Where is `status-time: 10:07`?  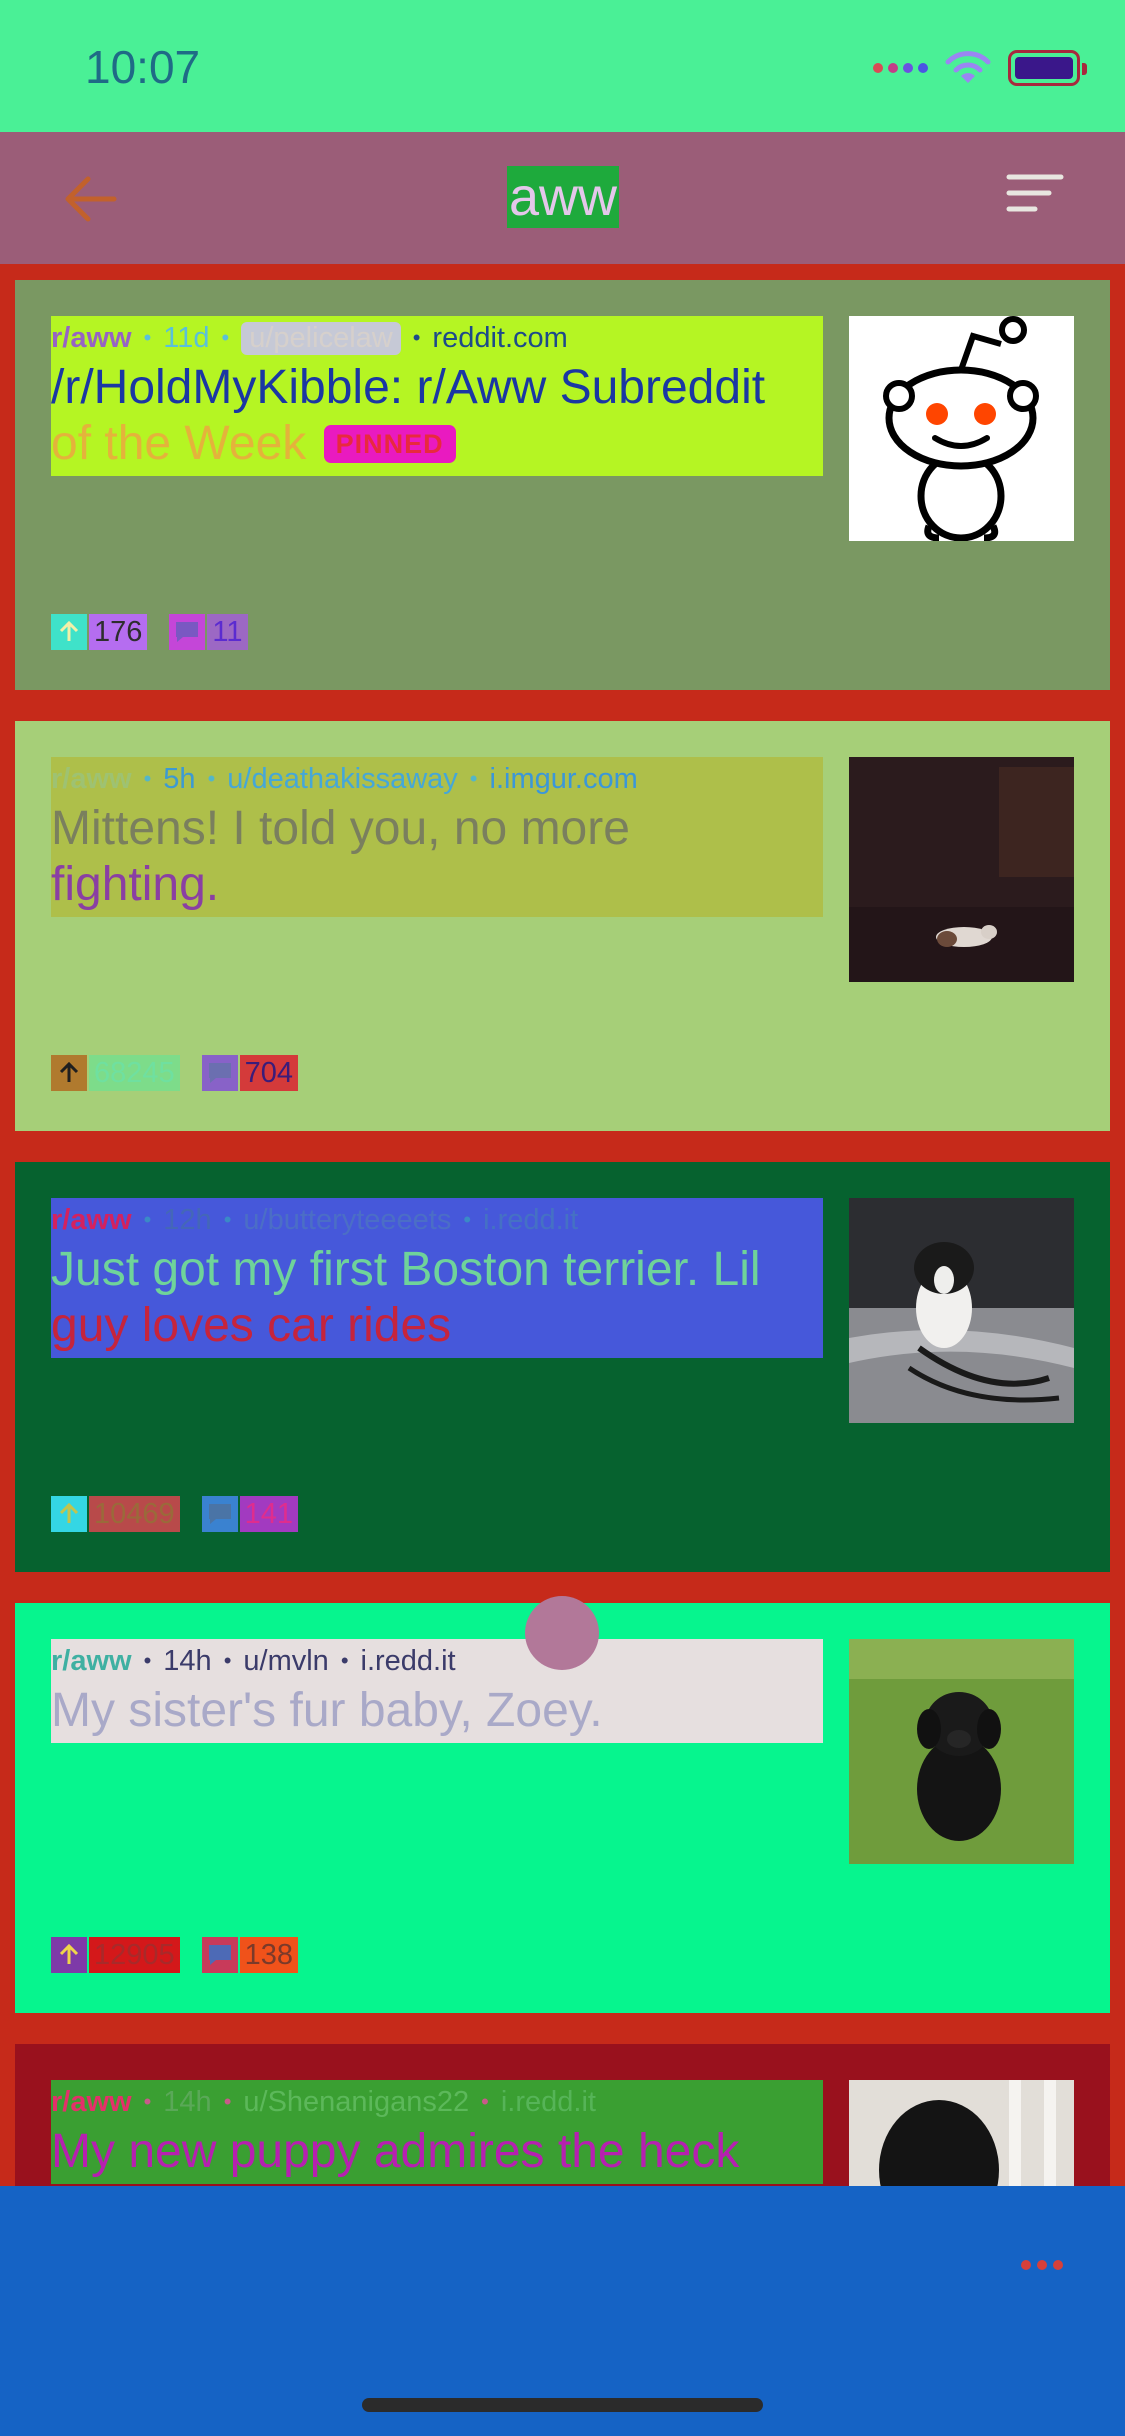 status-time: 10:07 is located at coordinates (143, 67).